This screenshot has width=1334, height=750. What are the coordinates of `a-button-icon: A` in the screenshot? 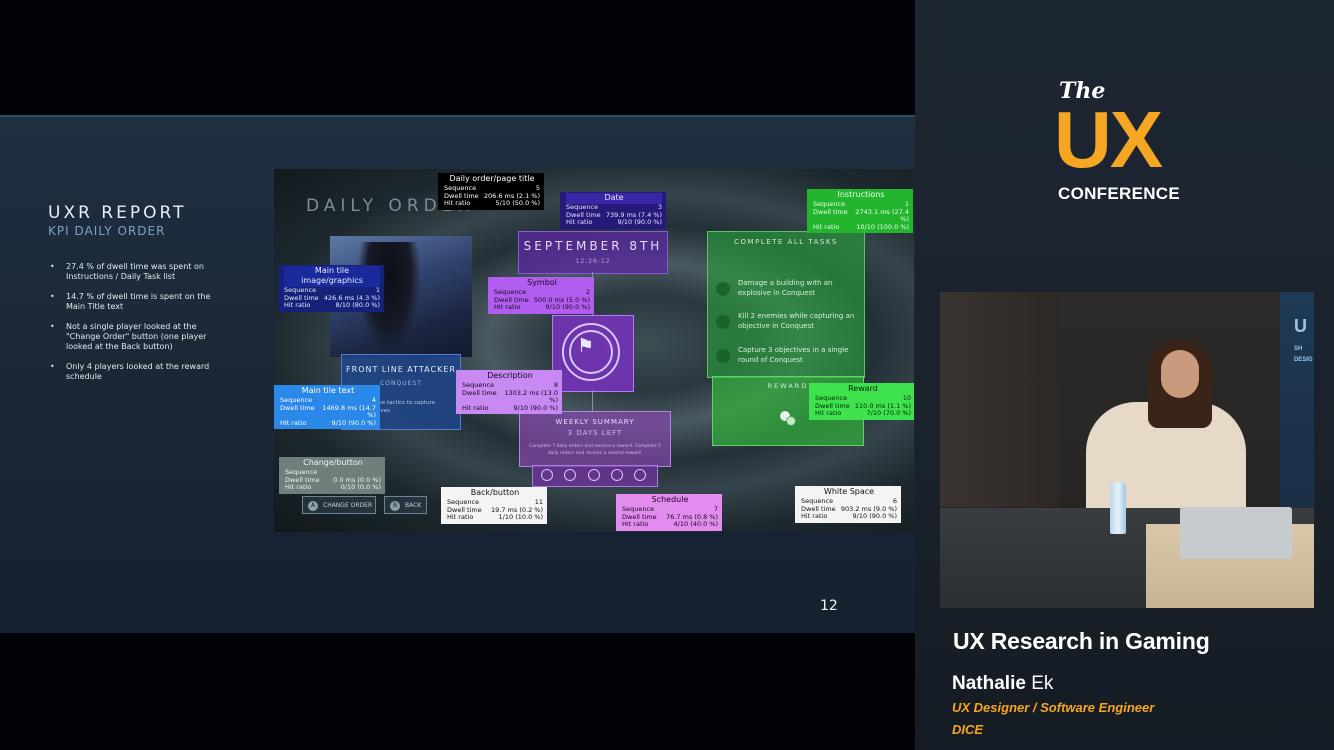 It's located at (313, 505).